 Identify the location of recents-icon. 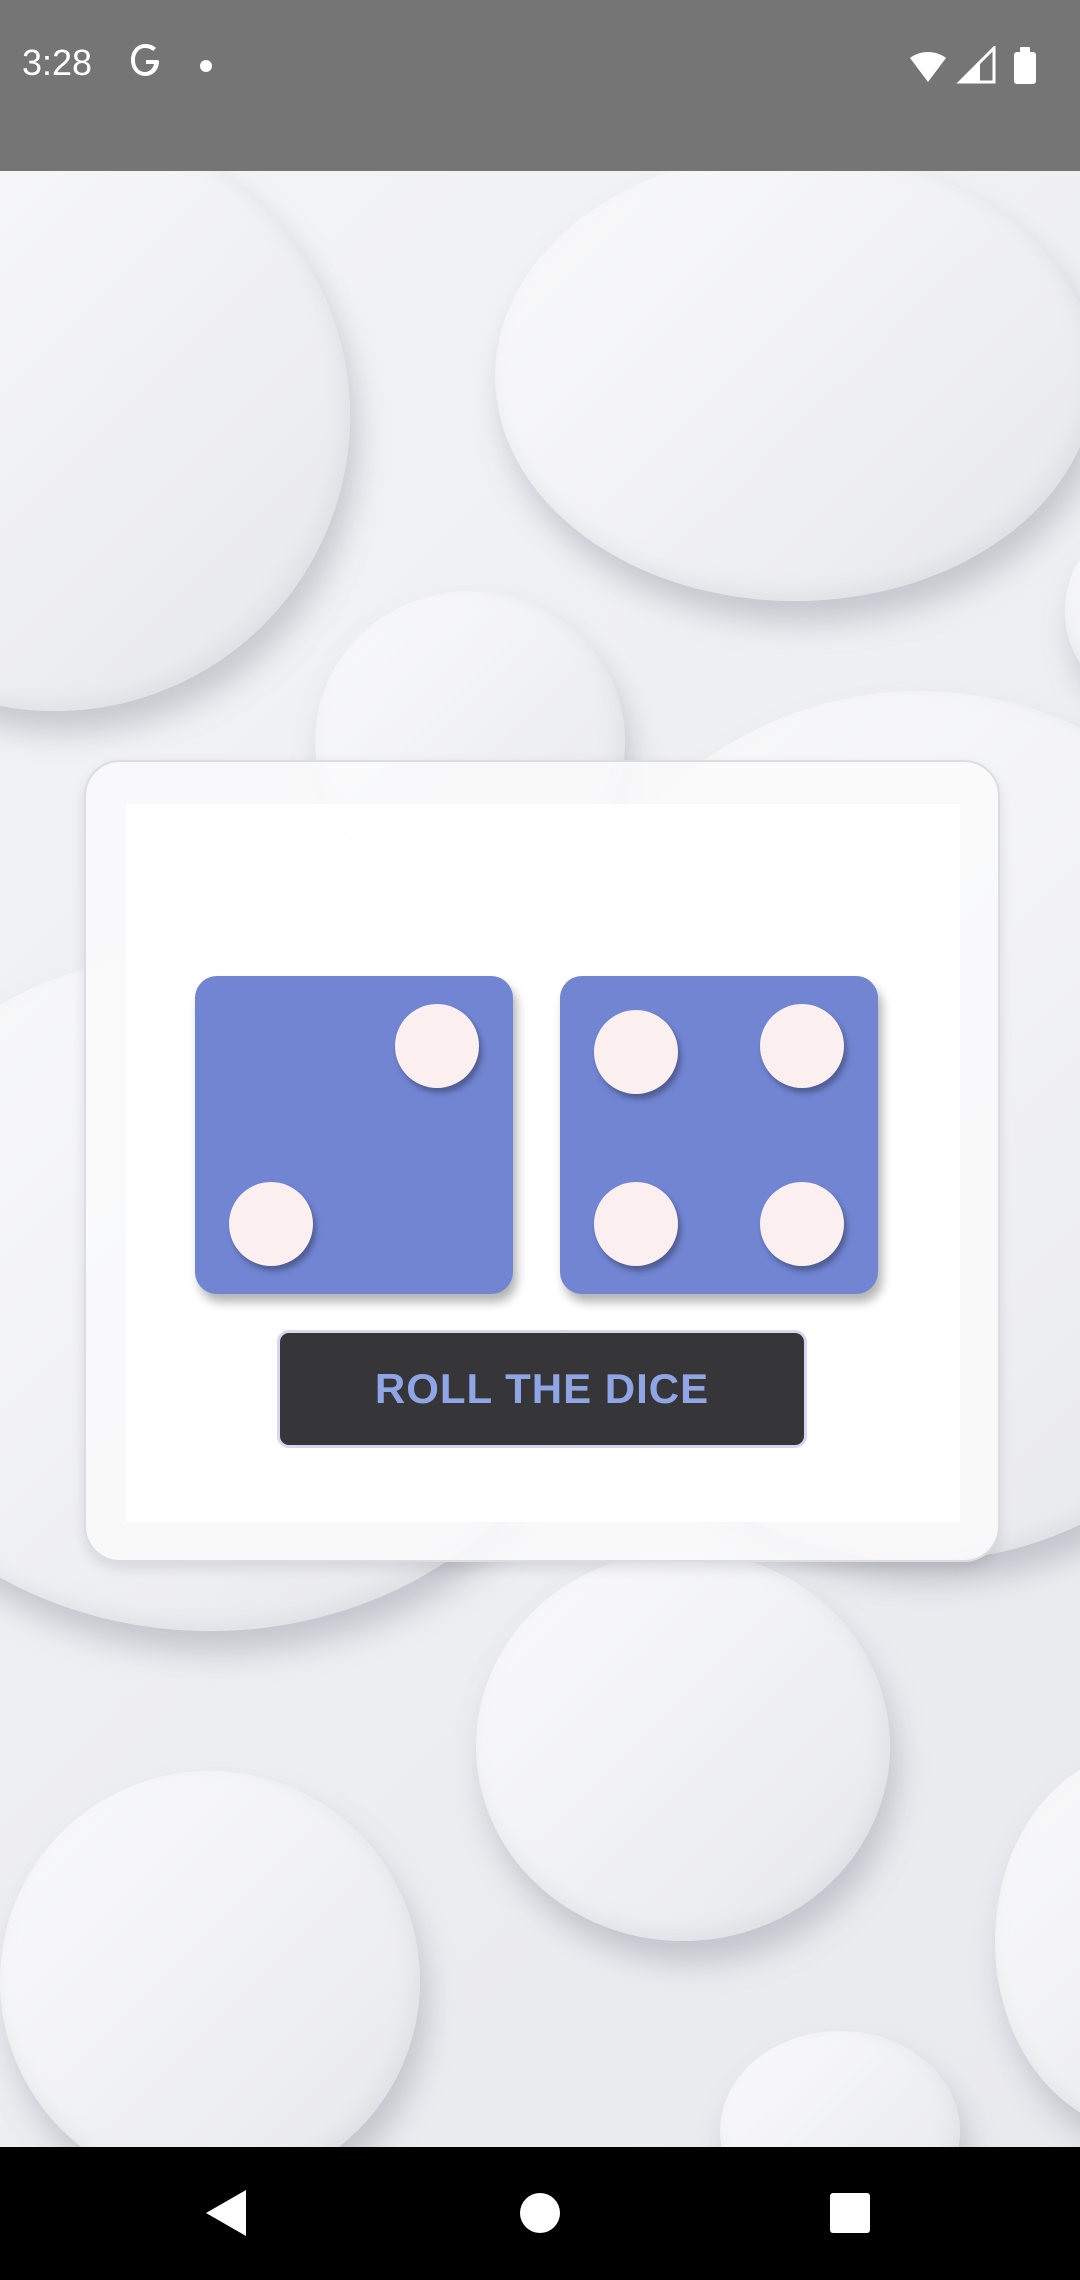
(850, 2213).